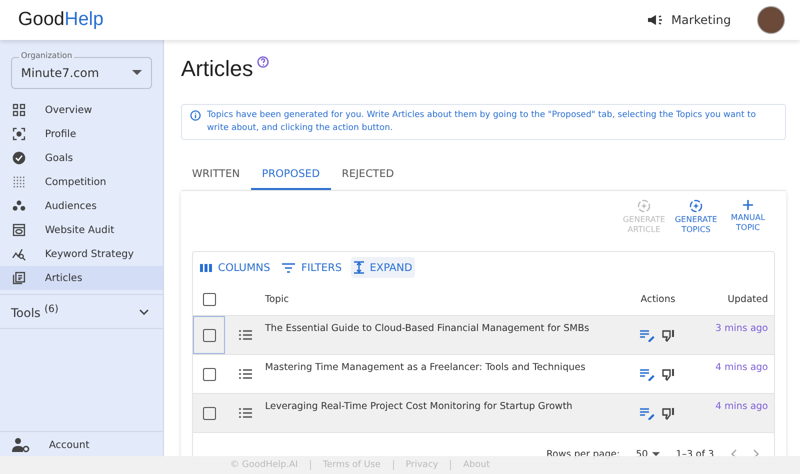  What do you see at coordinates (367, 175) in the screenshot?
I see `tab: REJECTED` at bounding box center [367, 175].